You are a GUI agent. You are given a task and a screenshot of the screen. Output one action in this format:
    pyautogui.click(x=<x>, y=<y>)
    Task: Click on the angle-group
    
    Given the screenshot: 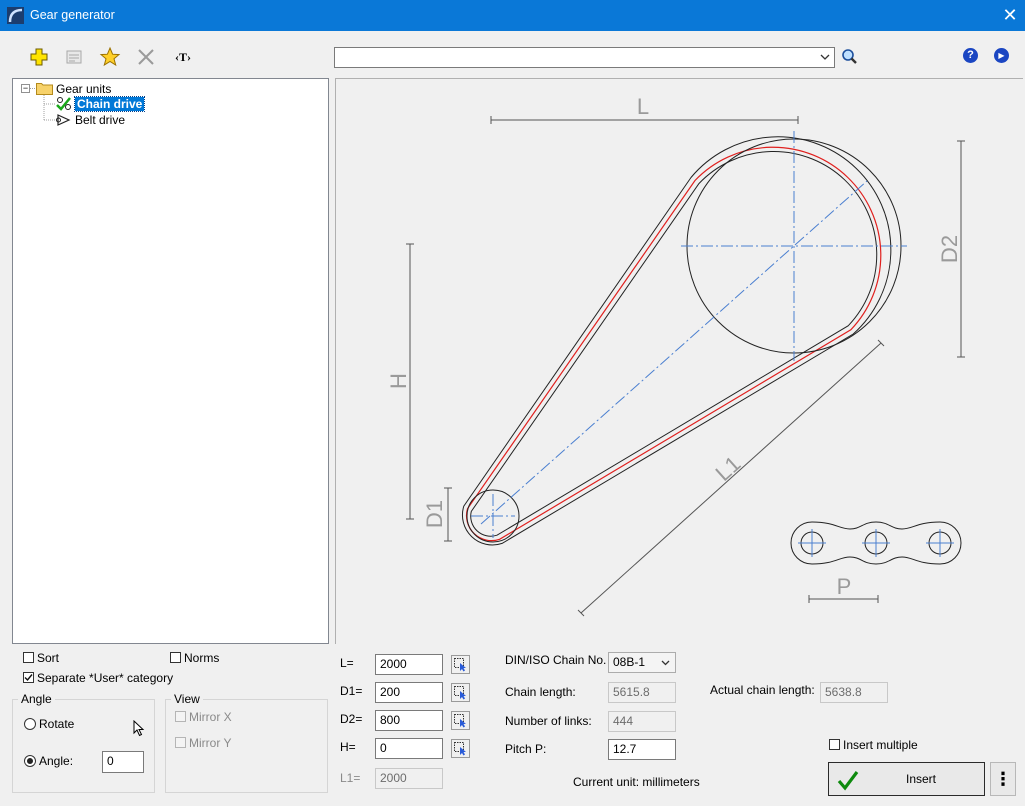 What is the action you would take?
    pyautogui.click(x=83, y=746)
    